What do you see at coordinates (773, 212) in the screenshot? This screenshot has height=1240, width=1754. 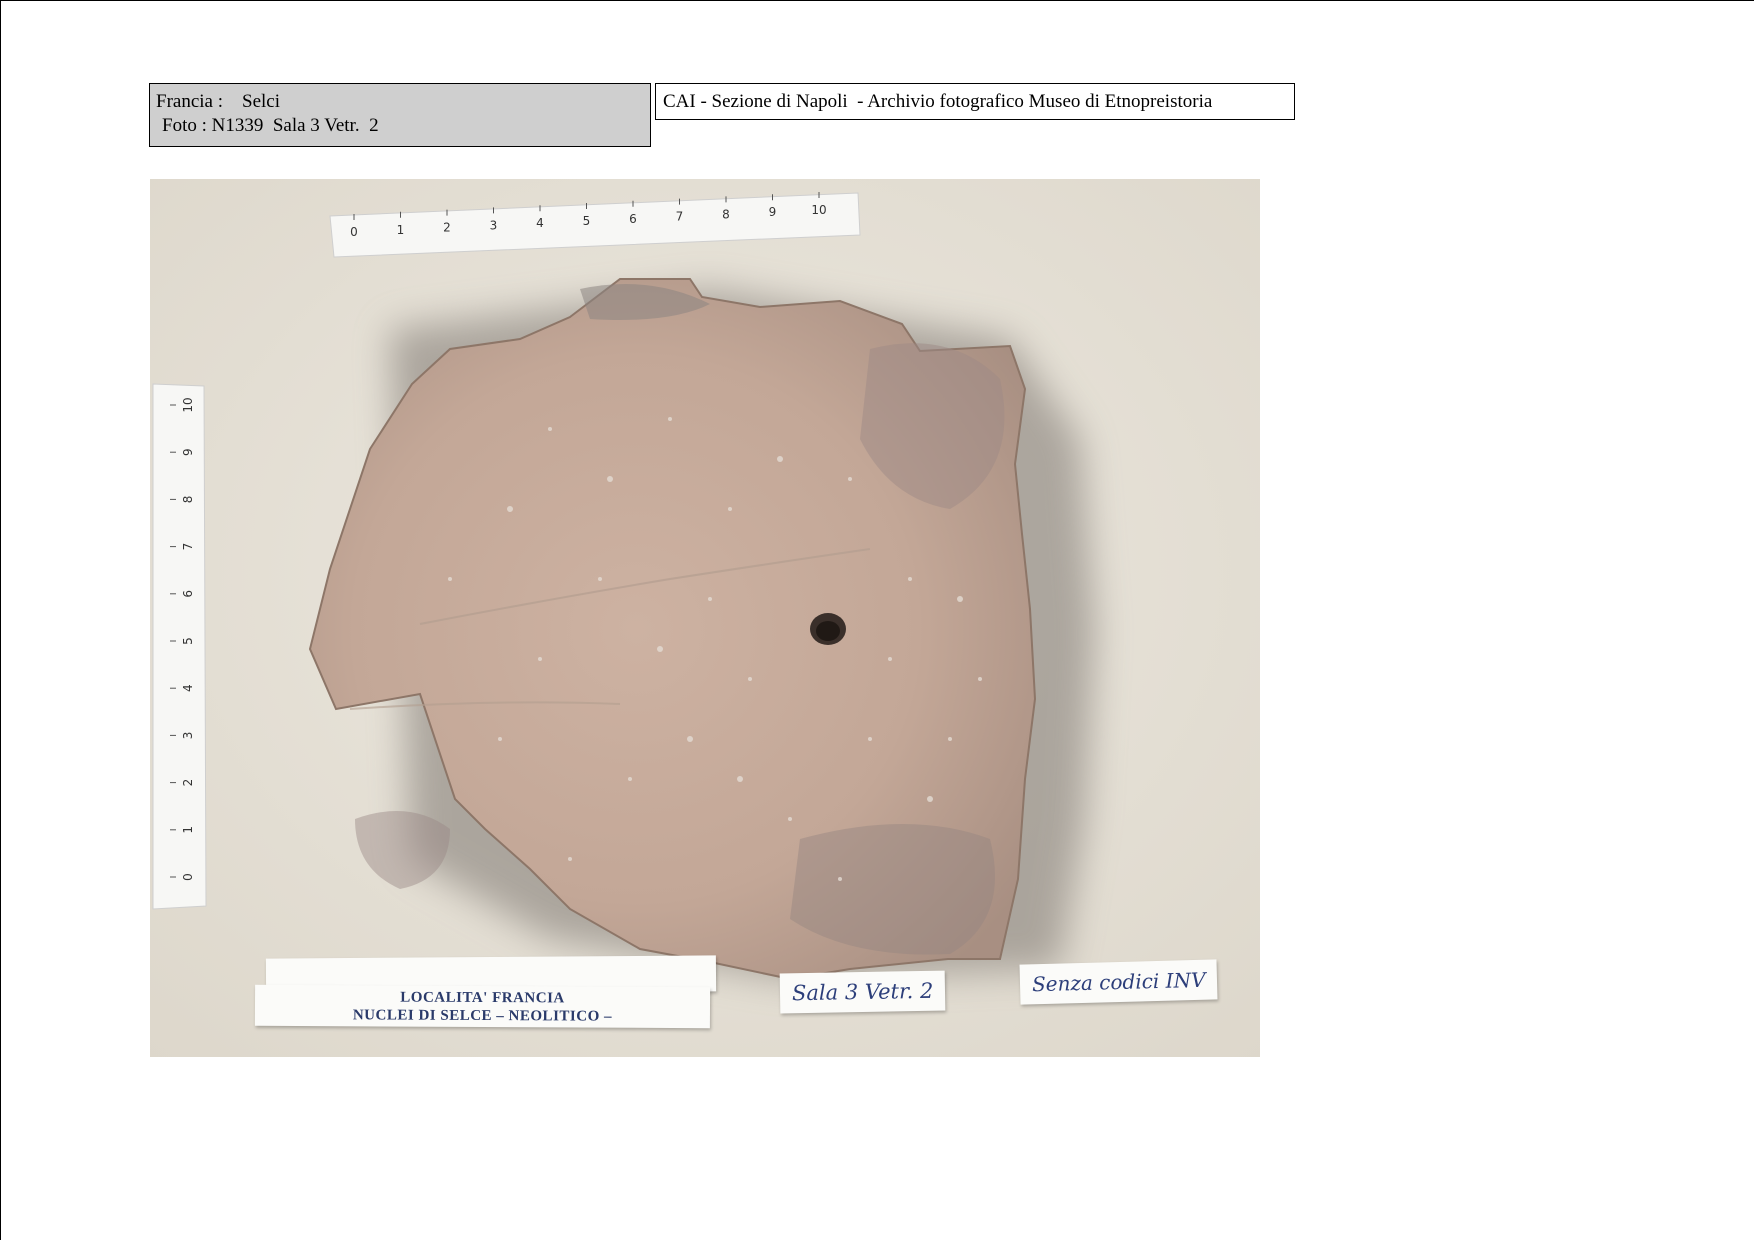 I see `ruler-top-number: 9` at bounding box center [773, 212].